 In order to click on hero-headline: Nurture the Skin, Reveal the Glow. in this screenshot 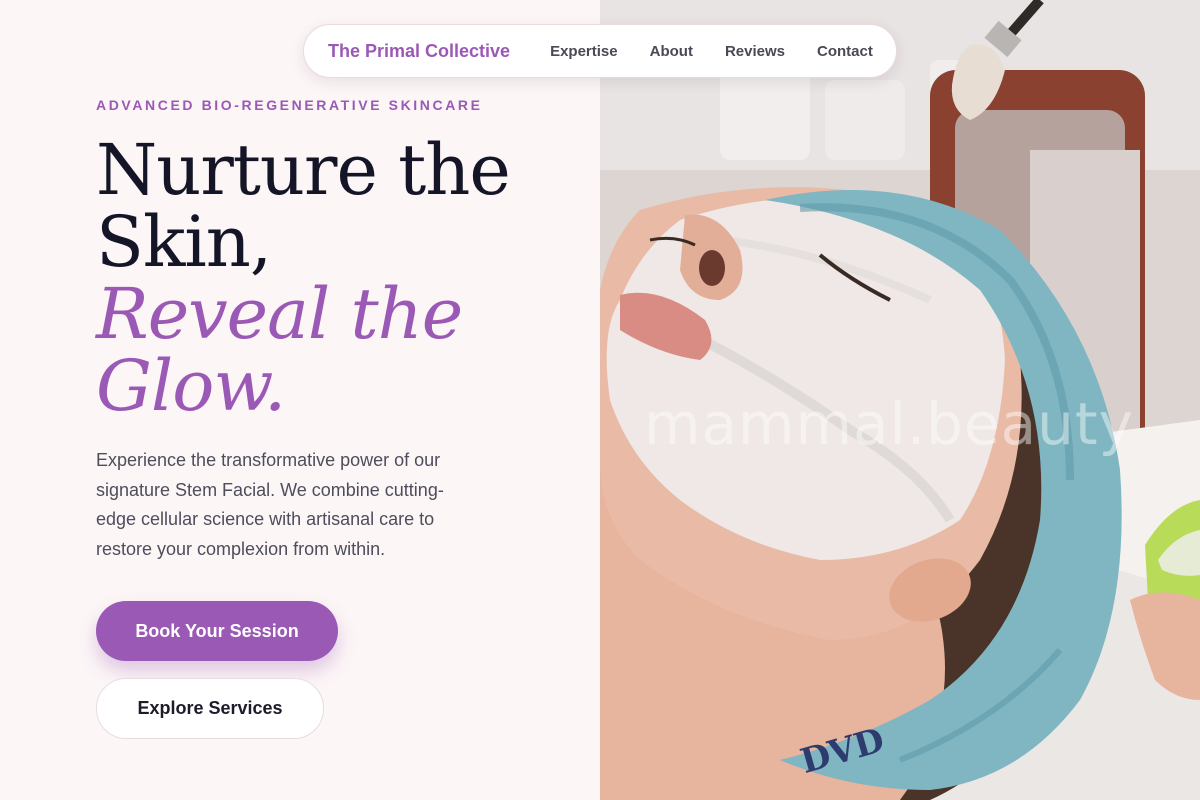, I will do `click(331, 278)`.